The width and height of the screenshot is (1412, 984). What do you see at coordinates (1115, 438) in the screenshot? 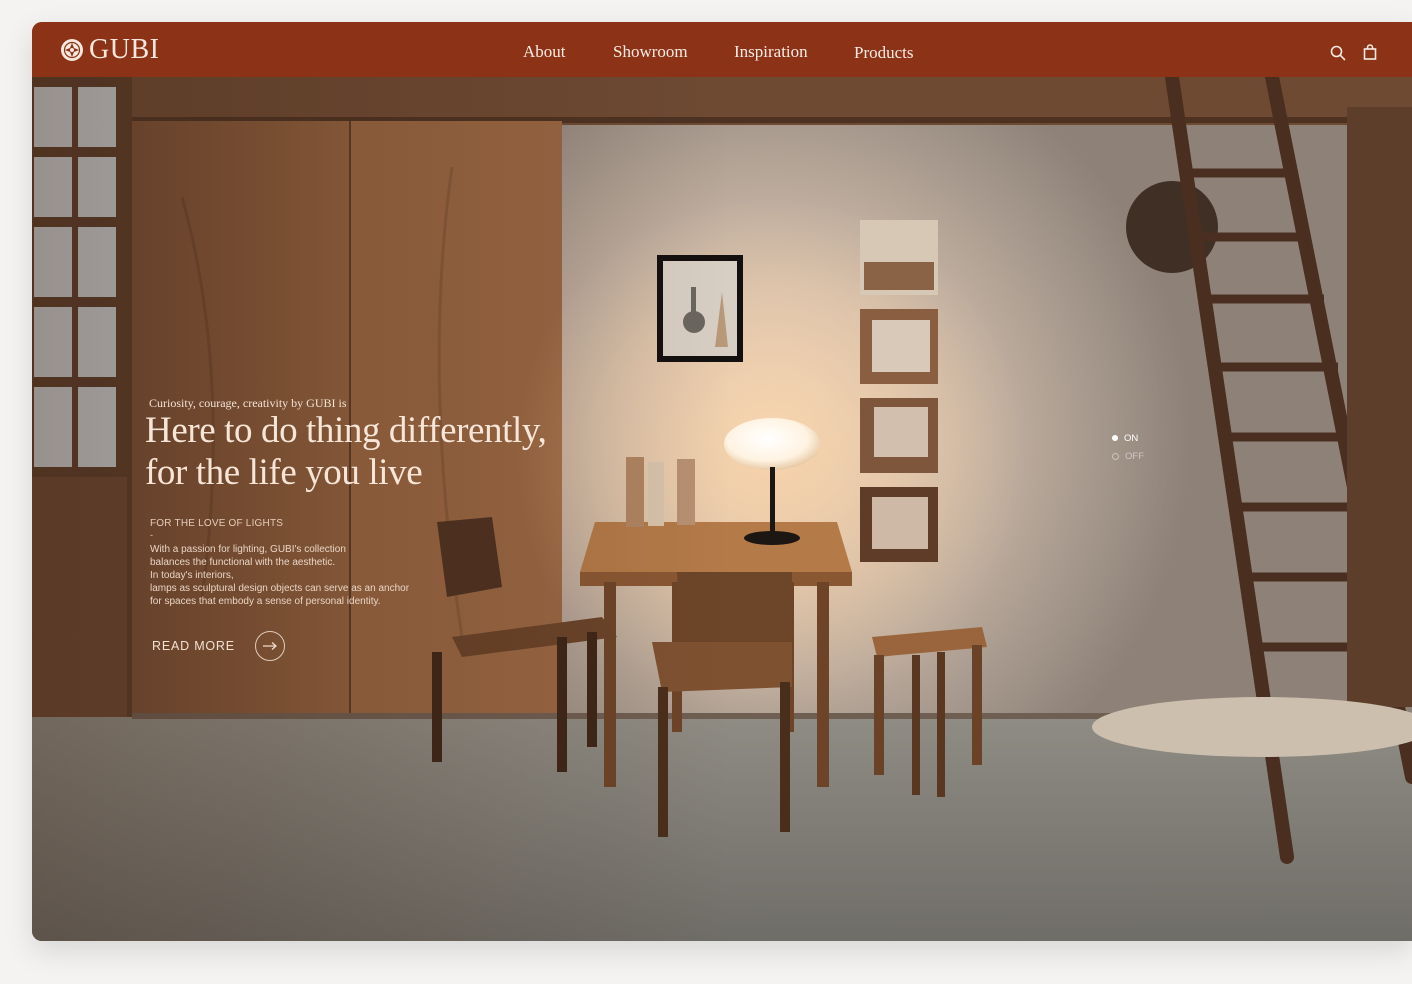
I see `radio-selected-icon` at bounding box center [1115, 438].